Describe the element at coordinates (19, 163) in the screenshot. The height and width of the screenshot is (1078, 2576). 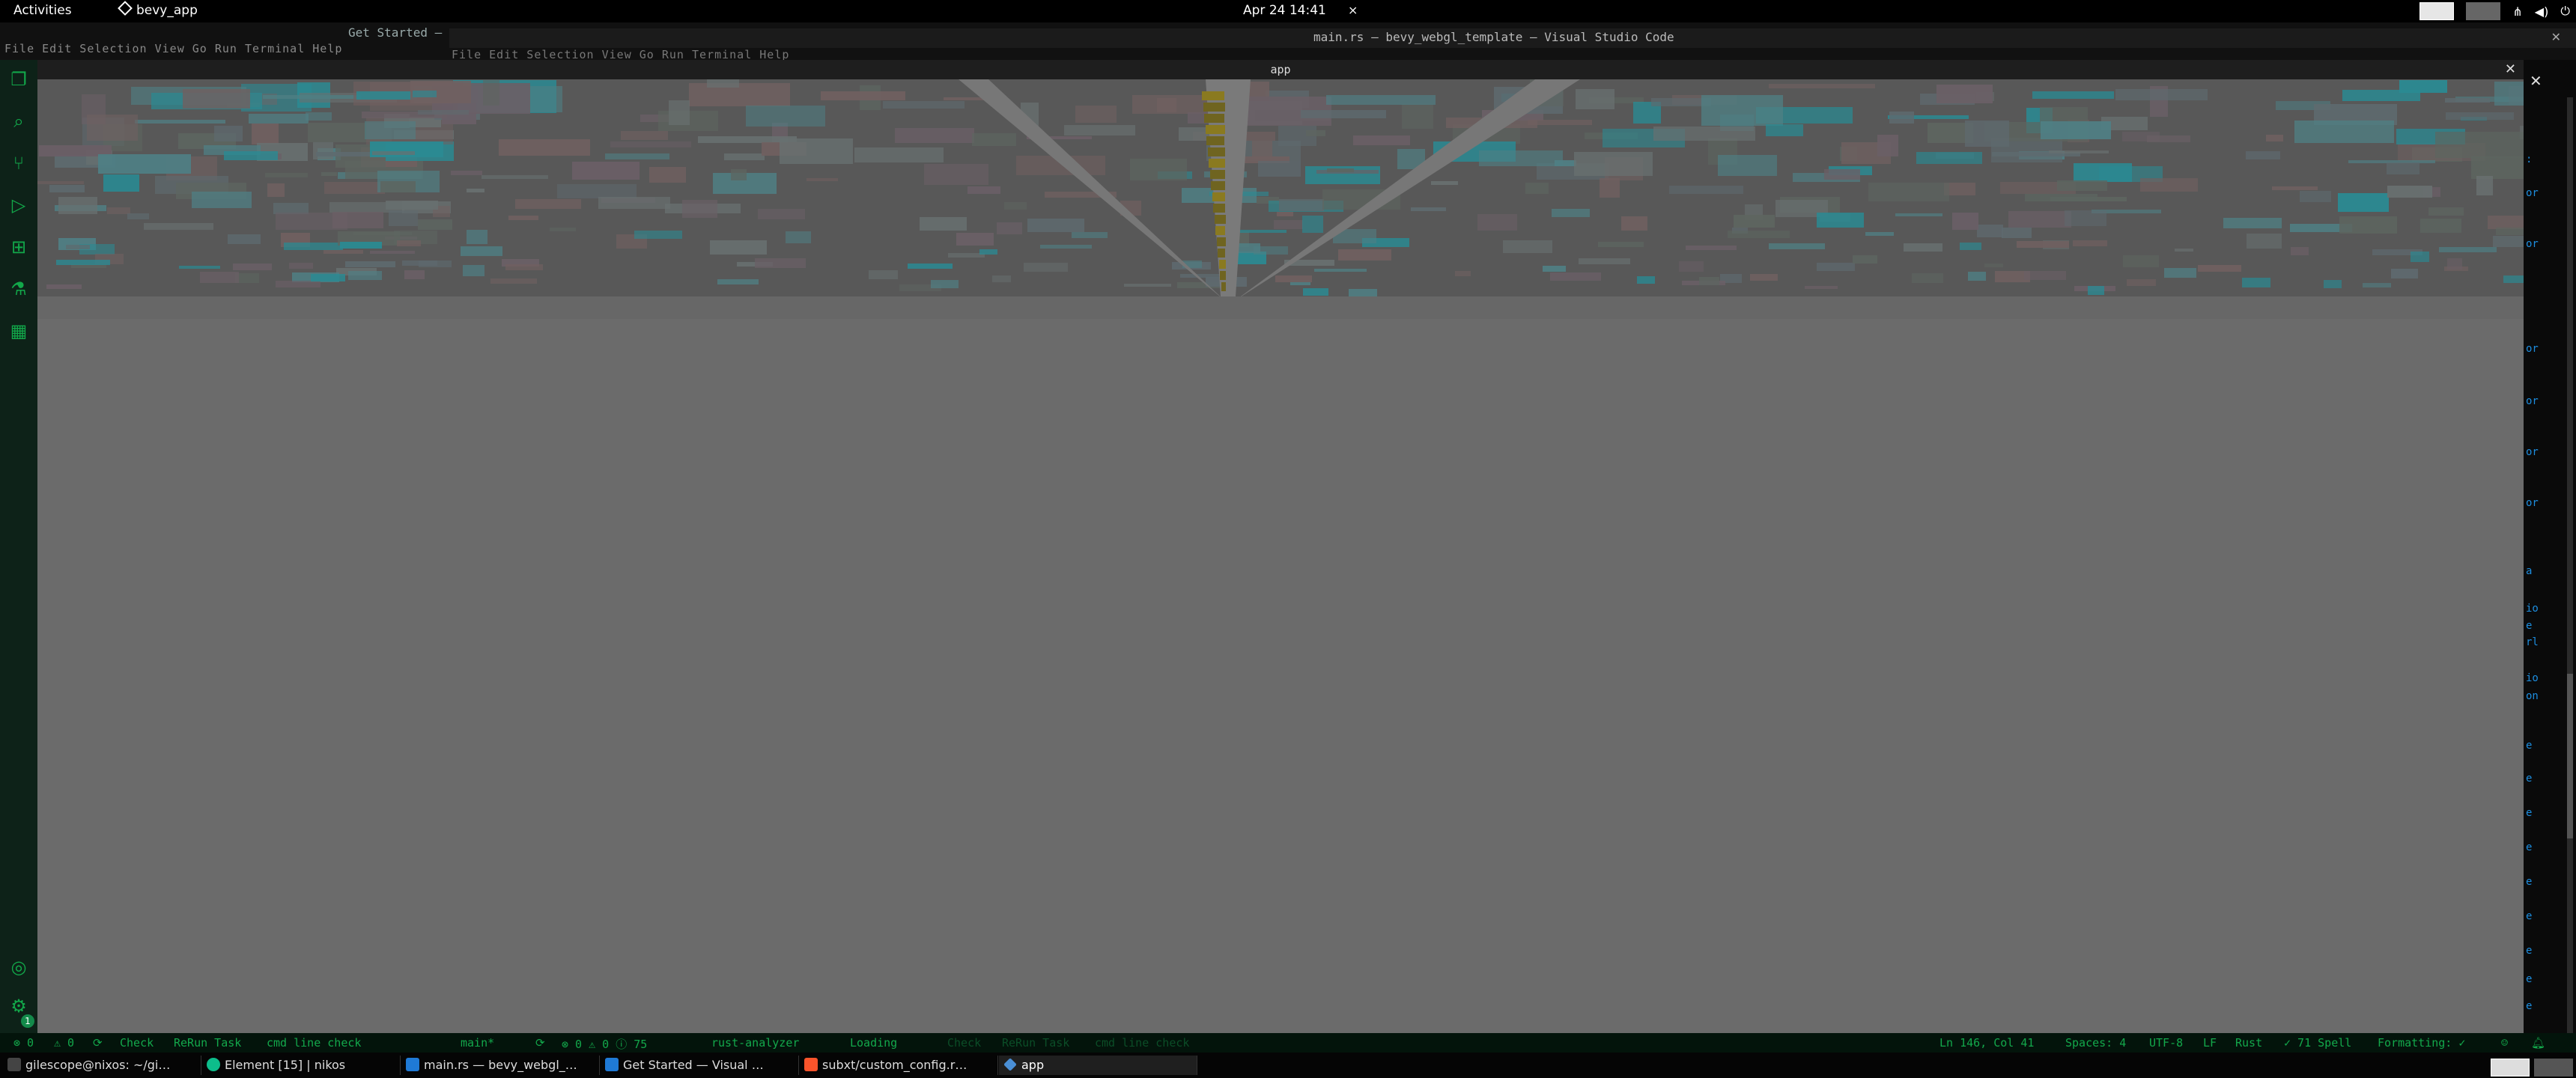
I see `source-control-icon: ⑂` at that location.